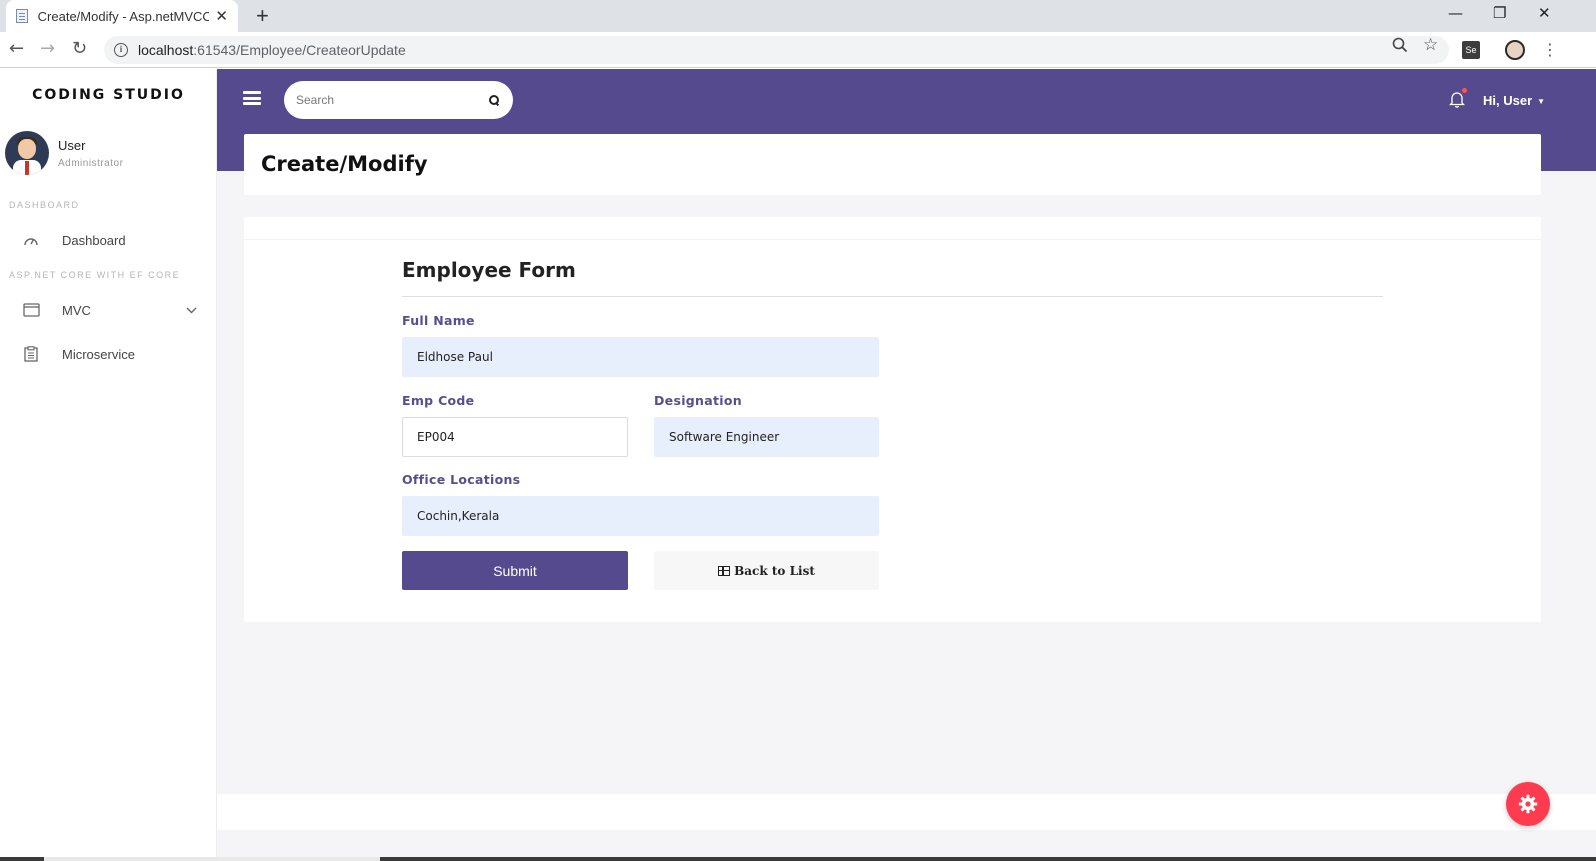 The width and height of the screenshot is (1596, 861). I want to click on user-menu: Hi, User ▼, so click(1514, 100).